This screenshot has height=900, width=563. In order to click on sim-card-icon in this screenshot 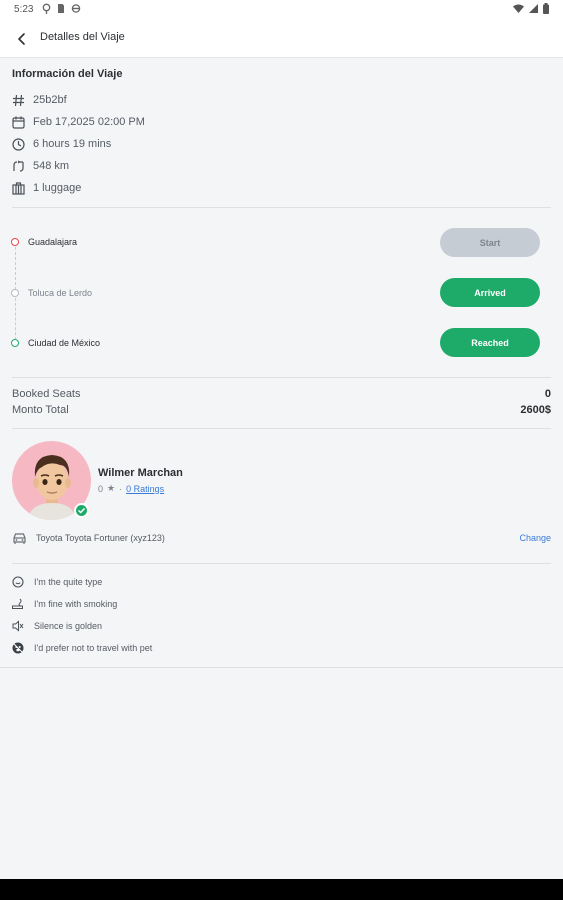, I will do `click(61, 8)`.